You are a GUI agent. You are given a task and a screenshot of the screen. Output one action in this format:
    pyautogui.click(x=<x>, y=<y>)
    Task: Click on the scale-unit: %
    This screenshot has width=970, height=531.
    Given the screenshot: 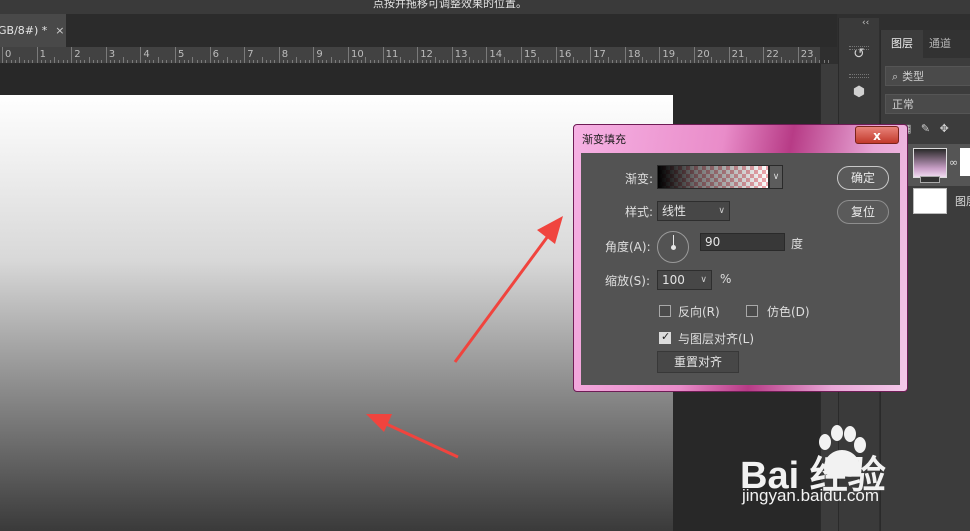 What is the action you would take?
    pyautogui.click(x=726, y=279)
    